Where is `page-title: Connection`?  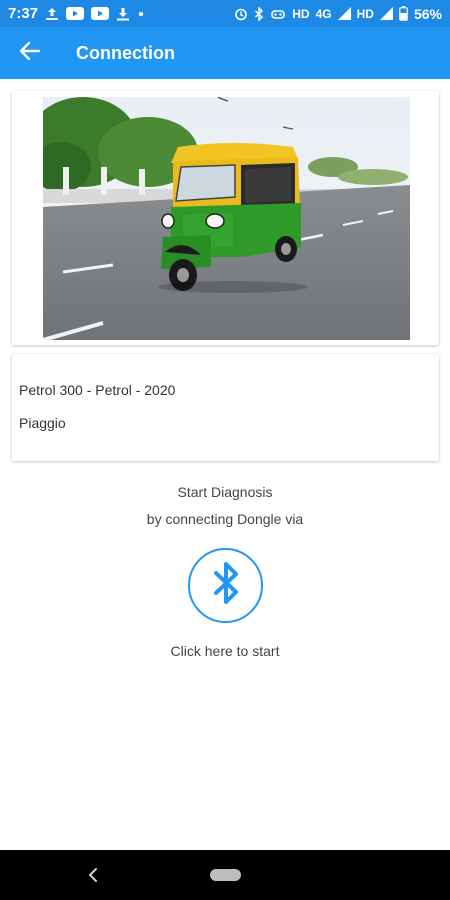
page-title: Connection is located at coordinates (125, 52).